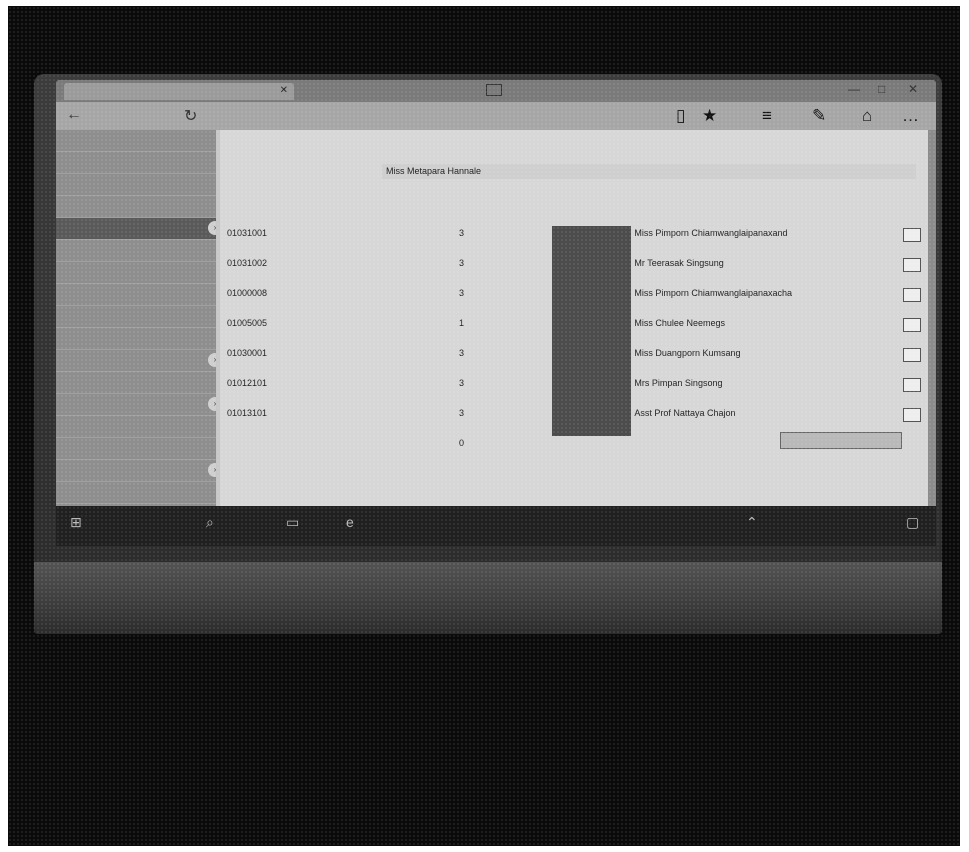  Describe the element at coordinates (912, 522) in the screenshot. I see `notification-icon: ▢` at that location.